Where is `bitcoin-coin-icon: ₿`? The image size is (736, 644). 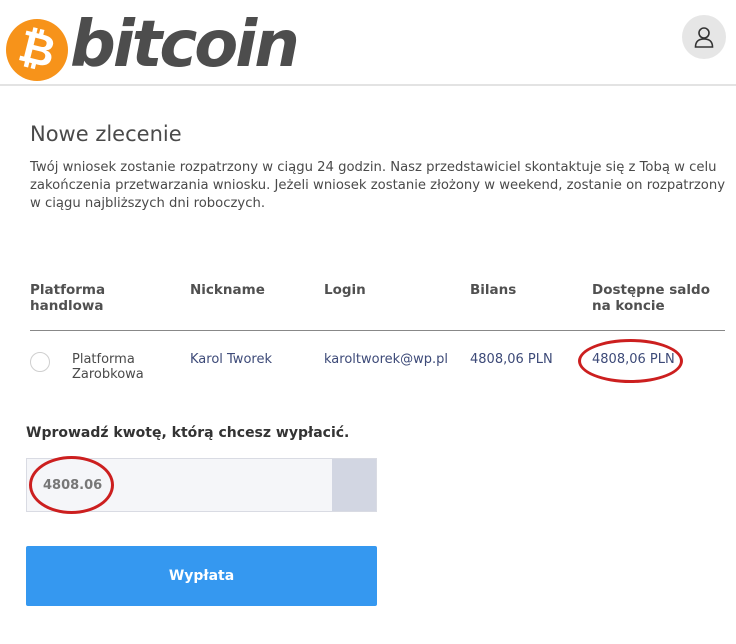 bitcoin-coin-icon: ₿ is located at coordinates (37, 50).